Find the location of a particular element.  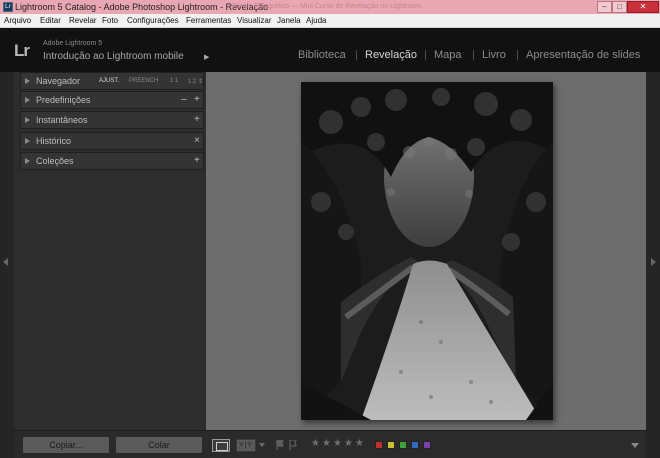

menu-ajuda: Ajuda is located at coordinates (316, 21).